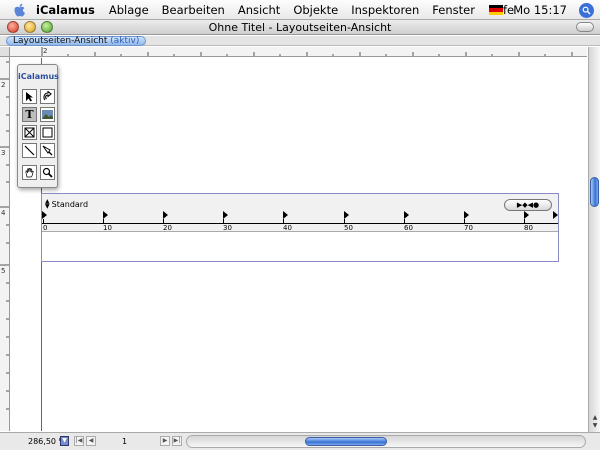 Image resolution: width=600 pixels, height=450 pixels. I want to click on apple-icon, so click(20, 10).